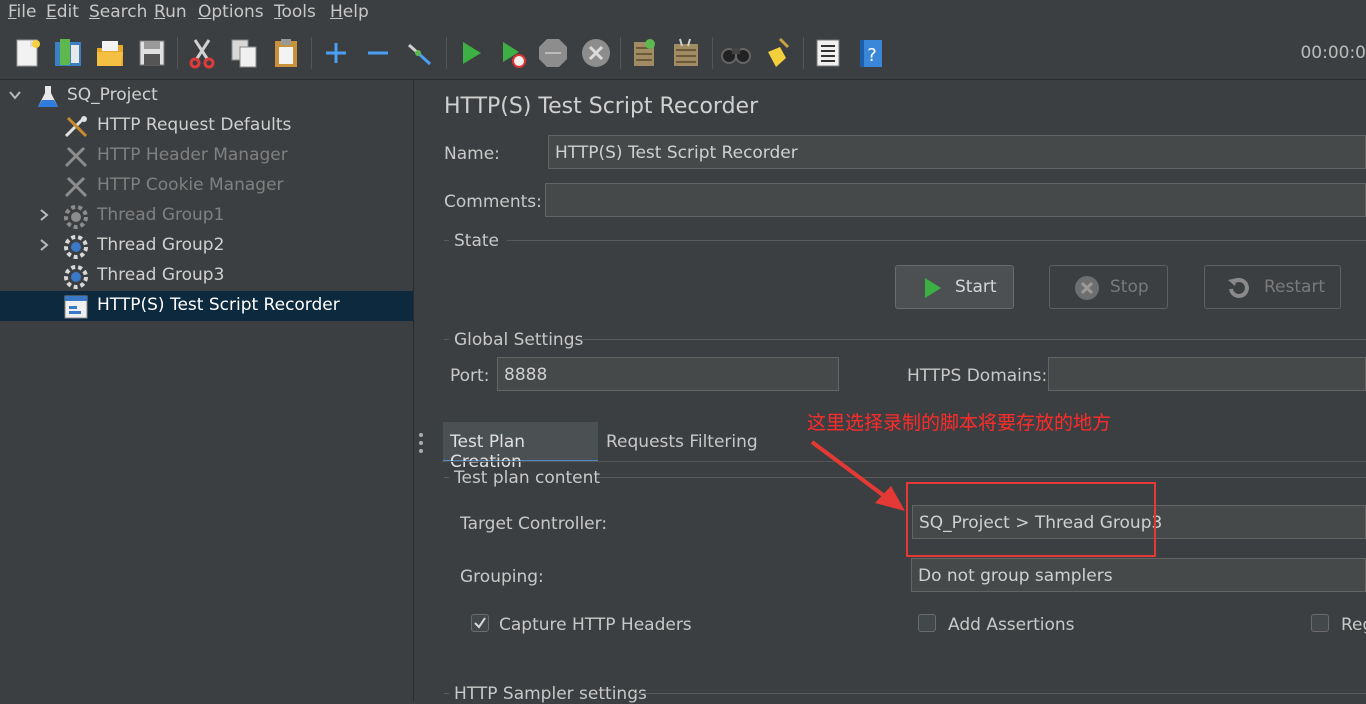 The height and width of the screenshot is (704, 1366). Describe the element at coordinates (493, 202) in the screenshot. I see `comments-label: Comments:` at that location.